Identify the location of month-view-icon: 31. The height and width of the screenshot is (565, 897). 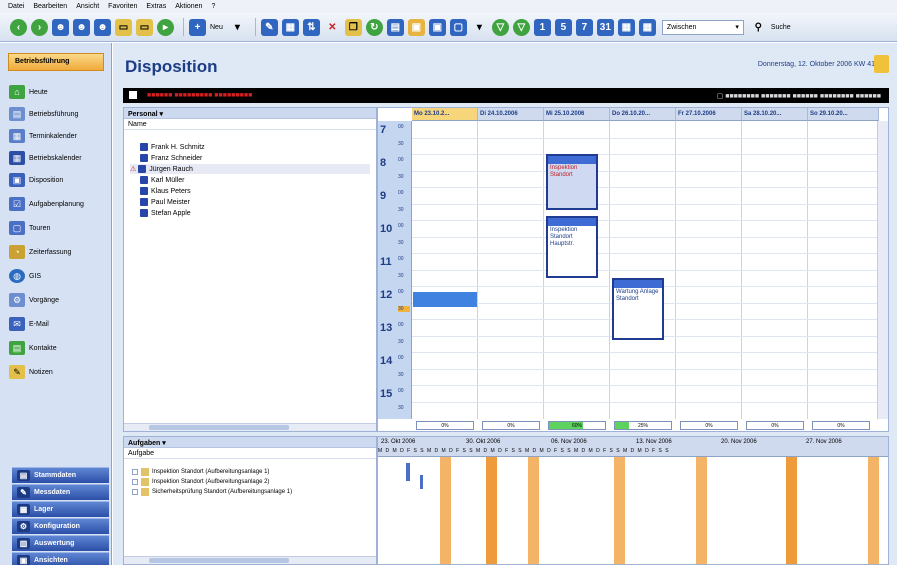
(605, 27).